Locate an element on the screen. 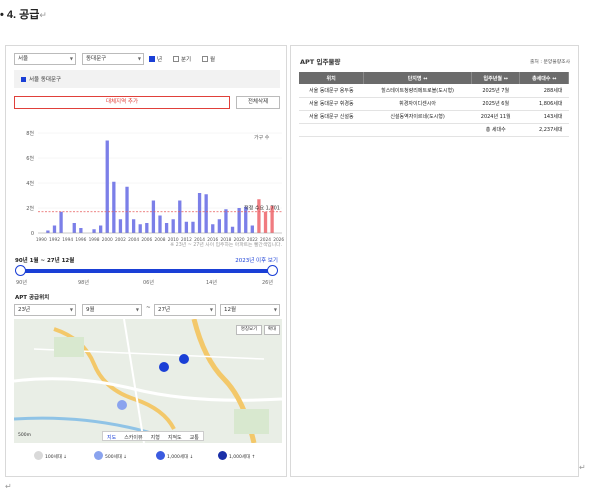 The height and width of the screenshot is (498, 597). bar-2005 is located at coordinates (140, 228).